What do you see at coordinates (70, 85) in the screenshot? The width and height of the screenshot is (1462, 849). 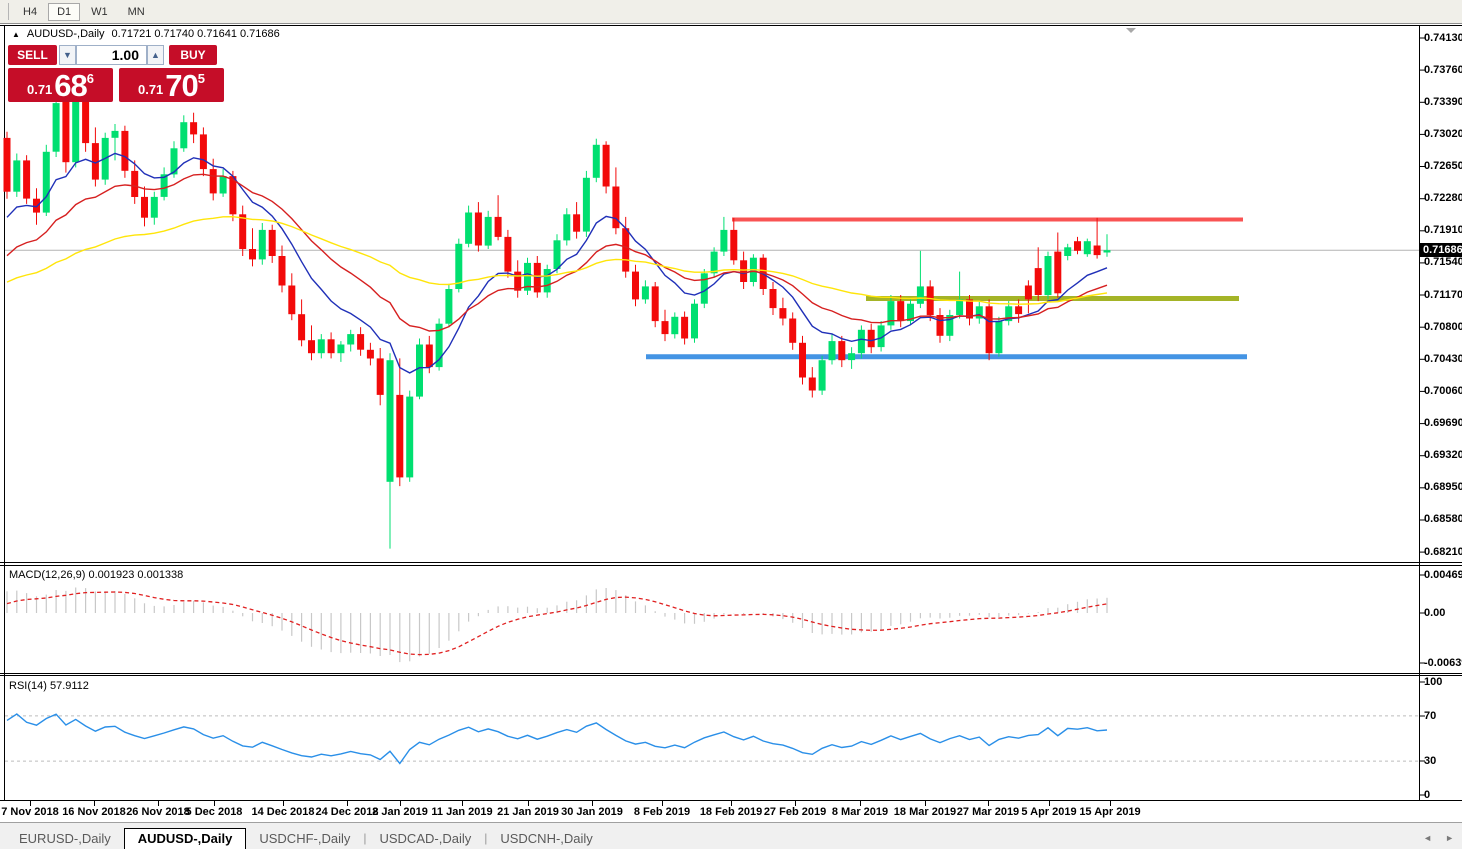 I see `sell-price-main: 68` at bounding box center [70, 85].